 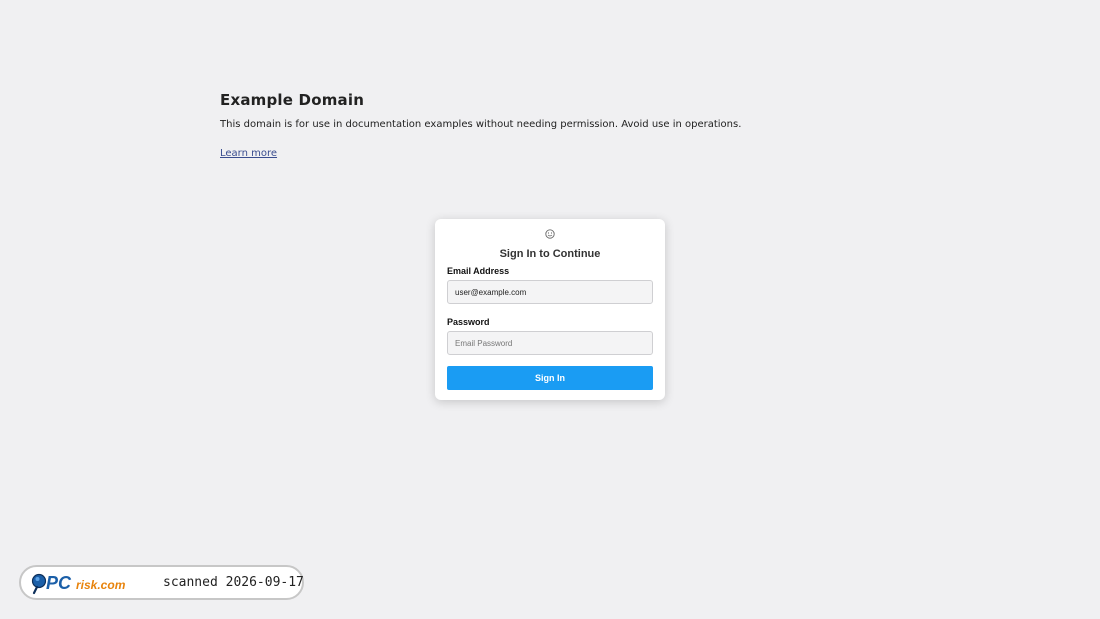 I want to click on scan-date-text: scanned 2026-09-17, so click(x=233, y=582).